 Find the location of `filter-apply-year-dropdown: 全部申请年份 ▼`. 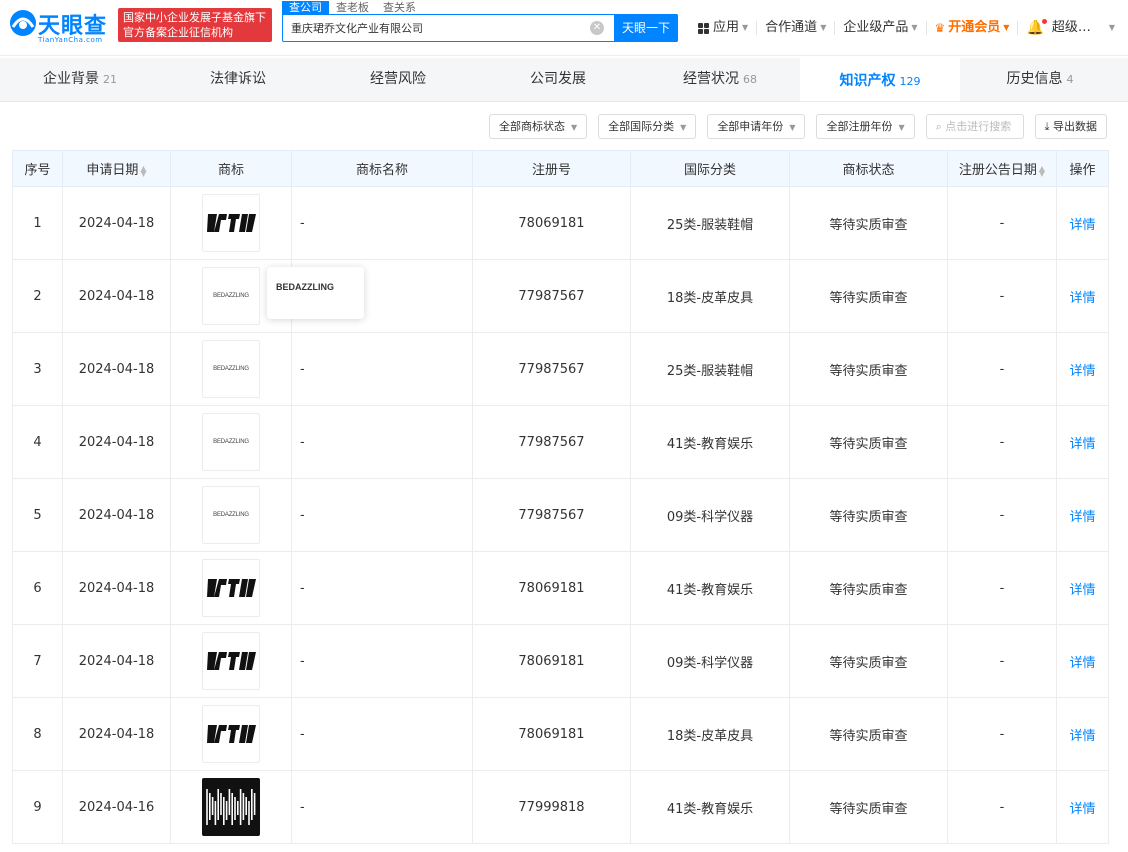

filter-apply-year-dropdown: 全部申请年份 ▼ is located at coordinates (756, 126).